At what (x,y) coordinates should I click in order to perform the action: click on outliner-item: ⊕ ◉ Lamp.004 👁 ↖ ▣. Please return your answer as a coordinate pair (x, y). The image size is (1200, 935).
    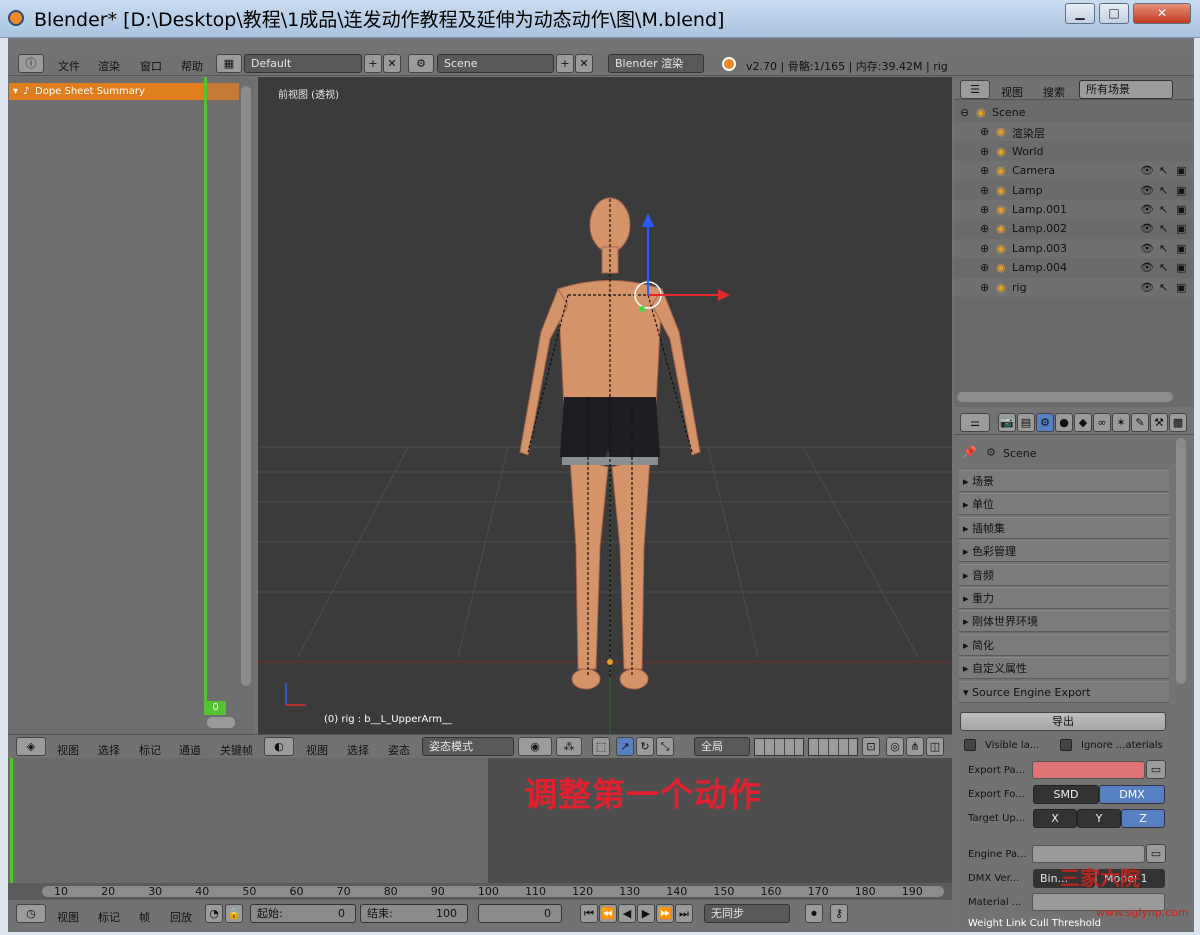
    Looking at the image, I should click on (1074, 267).